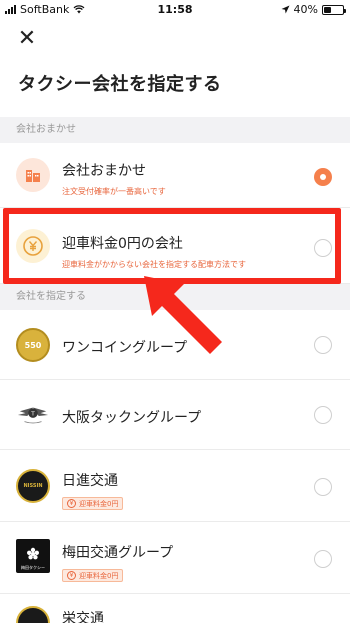 The image size is (350, 623). I want to click on company-name: 大阪タックングループ, so click(132, 418).